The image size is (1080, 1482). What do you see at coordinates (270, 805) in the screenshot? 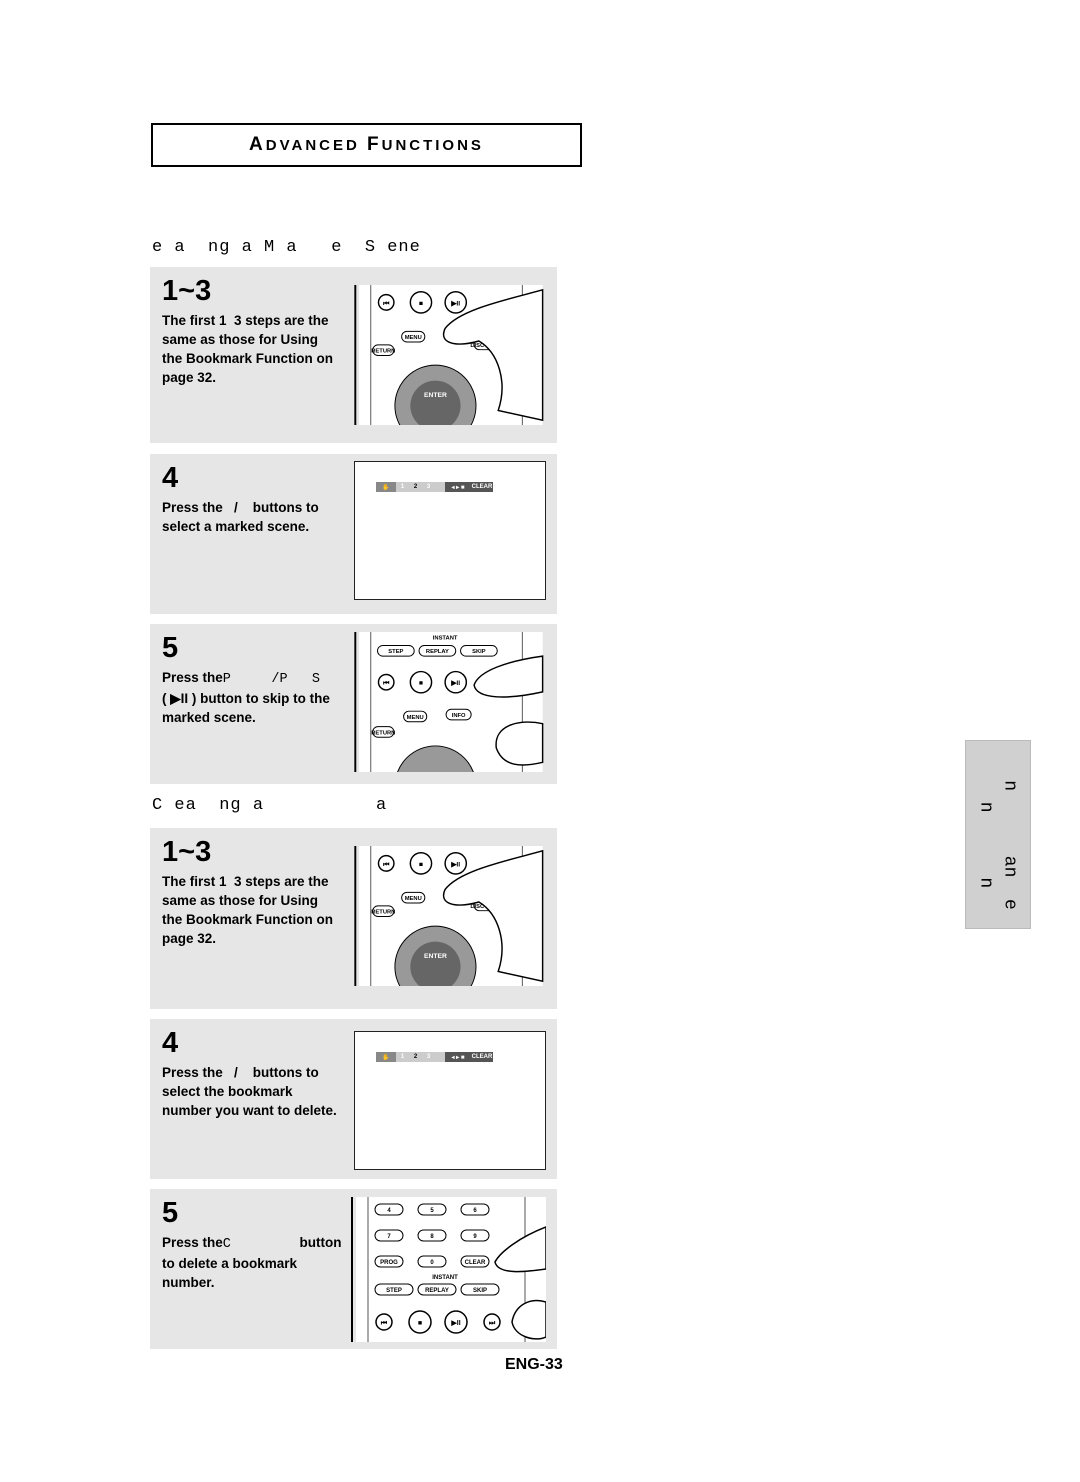
I see `section-title-clearing: C ea ng a a` at bounding box center [270, 805].